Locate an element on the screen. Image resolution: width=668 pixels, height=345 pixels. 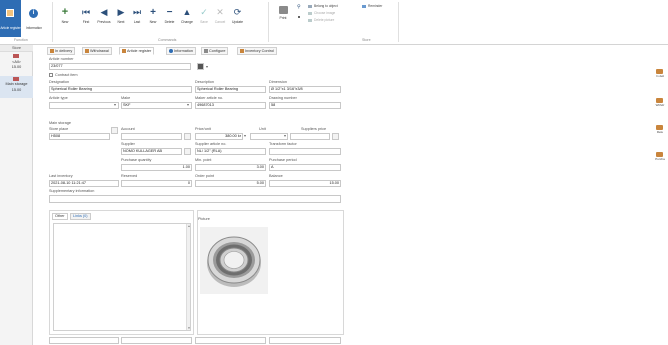
information-button: i Information is located at coordinates (34, 18).